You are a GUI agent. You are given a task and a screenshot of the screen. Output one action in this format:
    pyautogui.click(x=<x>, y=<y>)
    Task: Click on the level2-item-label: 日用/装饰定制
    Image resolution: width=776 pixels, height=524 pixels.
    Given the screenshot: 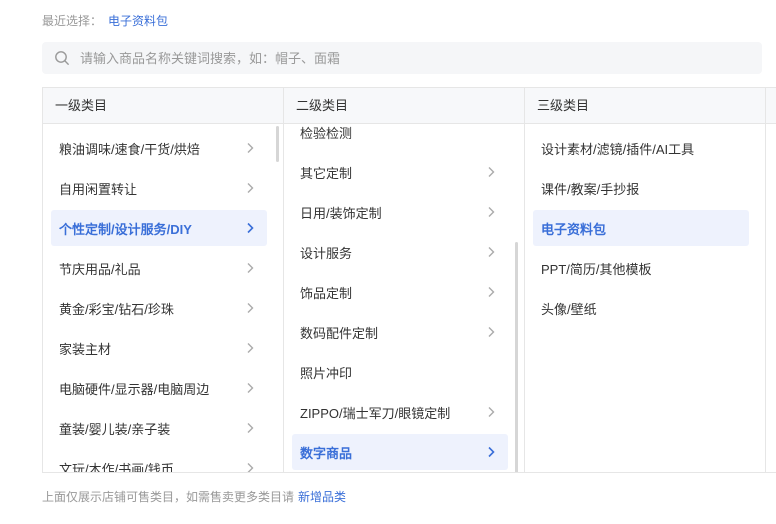 What is the action you would take?
    pyautogui.click(x=341, y=213)
    